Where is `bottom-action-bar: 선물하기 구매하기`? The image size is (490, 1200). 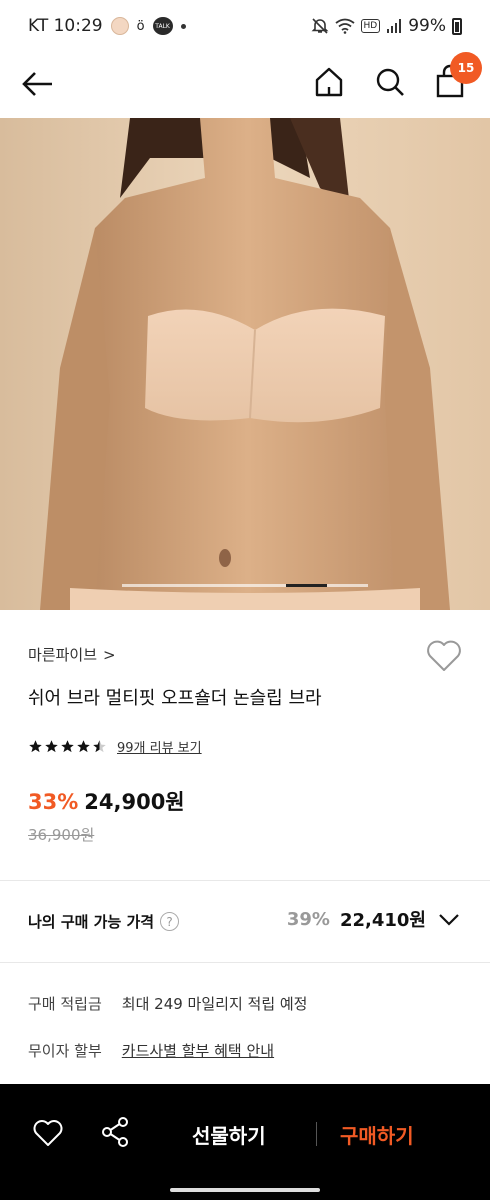 bottom-action-bar: 선물하기 구매하기 is located at coordinates (245, 1134).